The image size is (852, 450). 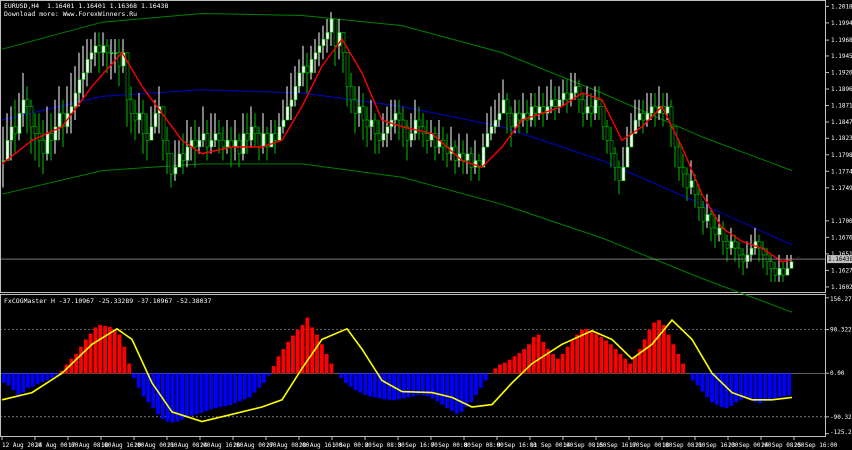 What do you see at coordinates (841, 122) in the screenshot?
I see `price-tick-label: 1.18470` at bounding box center [841, 122].